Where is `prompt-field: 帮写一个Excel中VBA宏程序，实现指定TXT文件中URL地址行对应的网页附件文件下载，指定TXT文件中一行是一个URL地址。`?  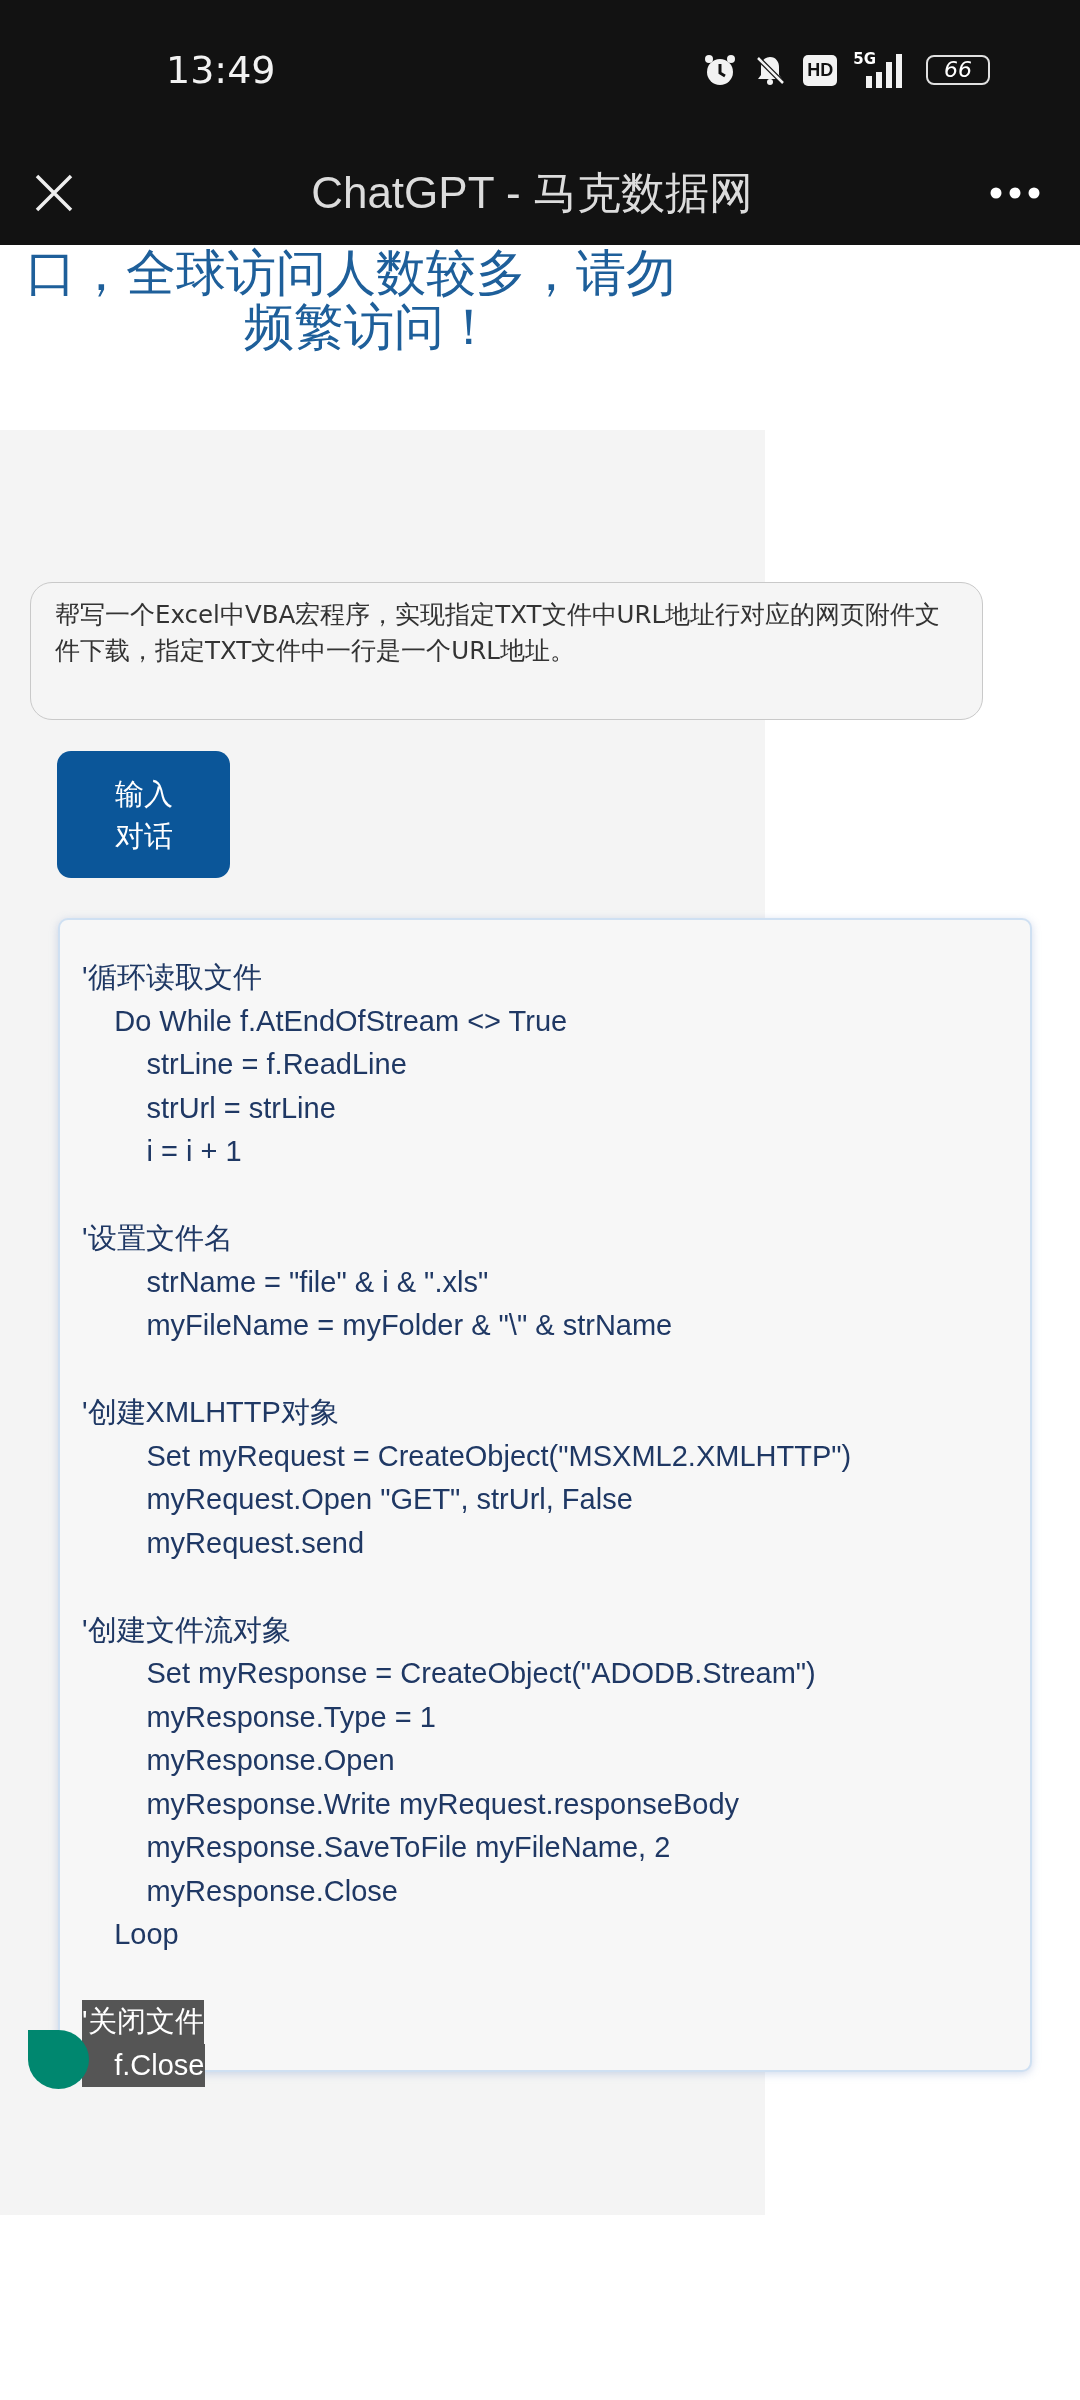 prompt-field: 帮写一个Excel中VBA宏程序，实现指定TXT文件中URL地址行对应的网页附件文件下载，指定TXT文件中一行是一个URL地址。 is located at coordinates (506, 651).